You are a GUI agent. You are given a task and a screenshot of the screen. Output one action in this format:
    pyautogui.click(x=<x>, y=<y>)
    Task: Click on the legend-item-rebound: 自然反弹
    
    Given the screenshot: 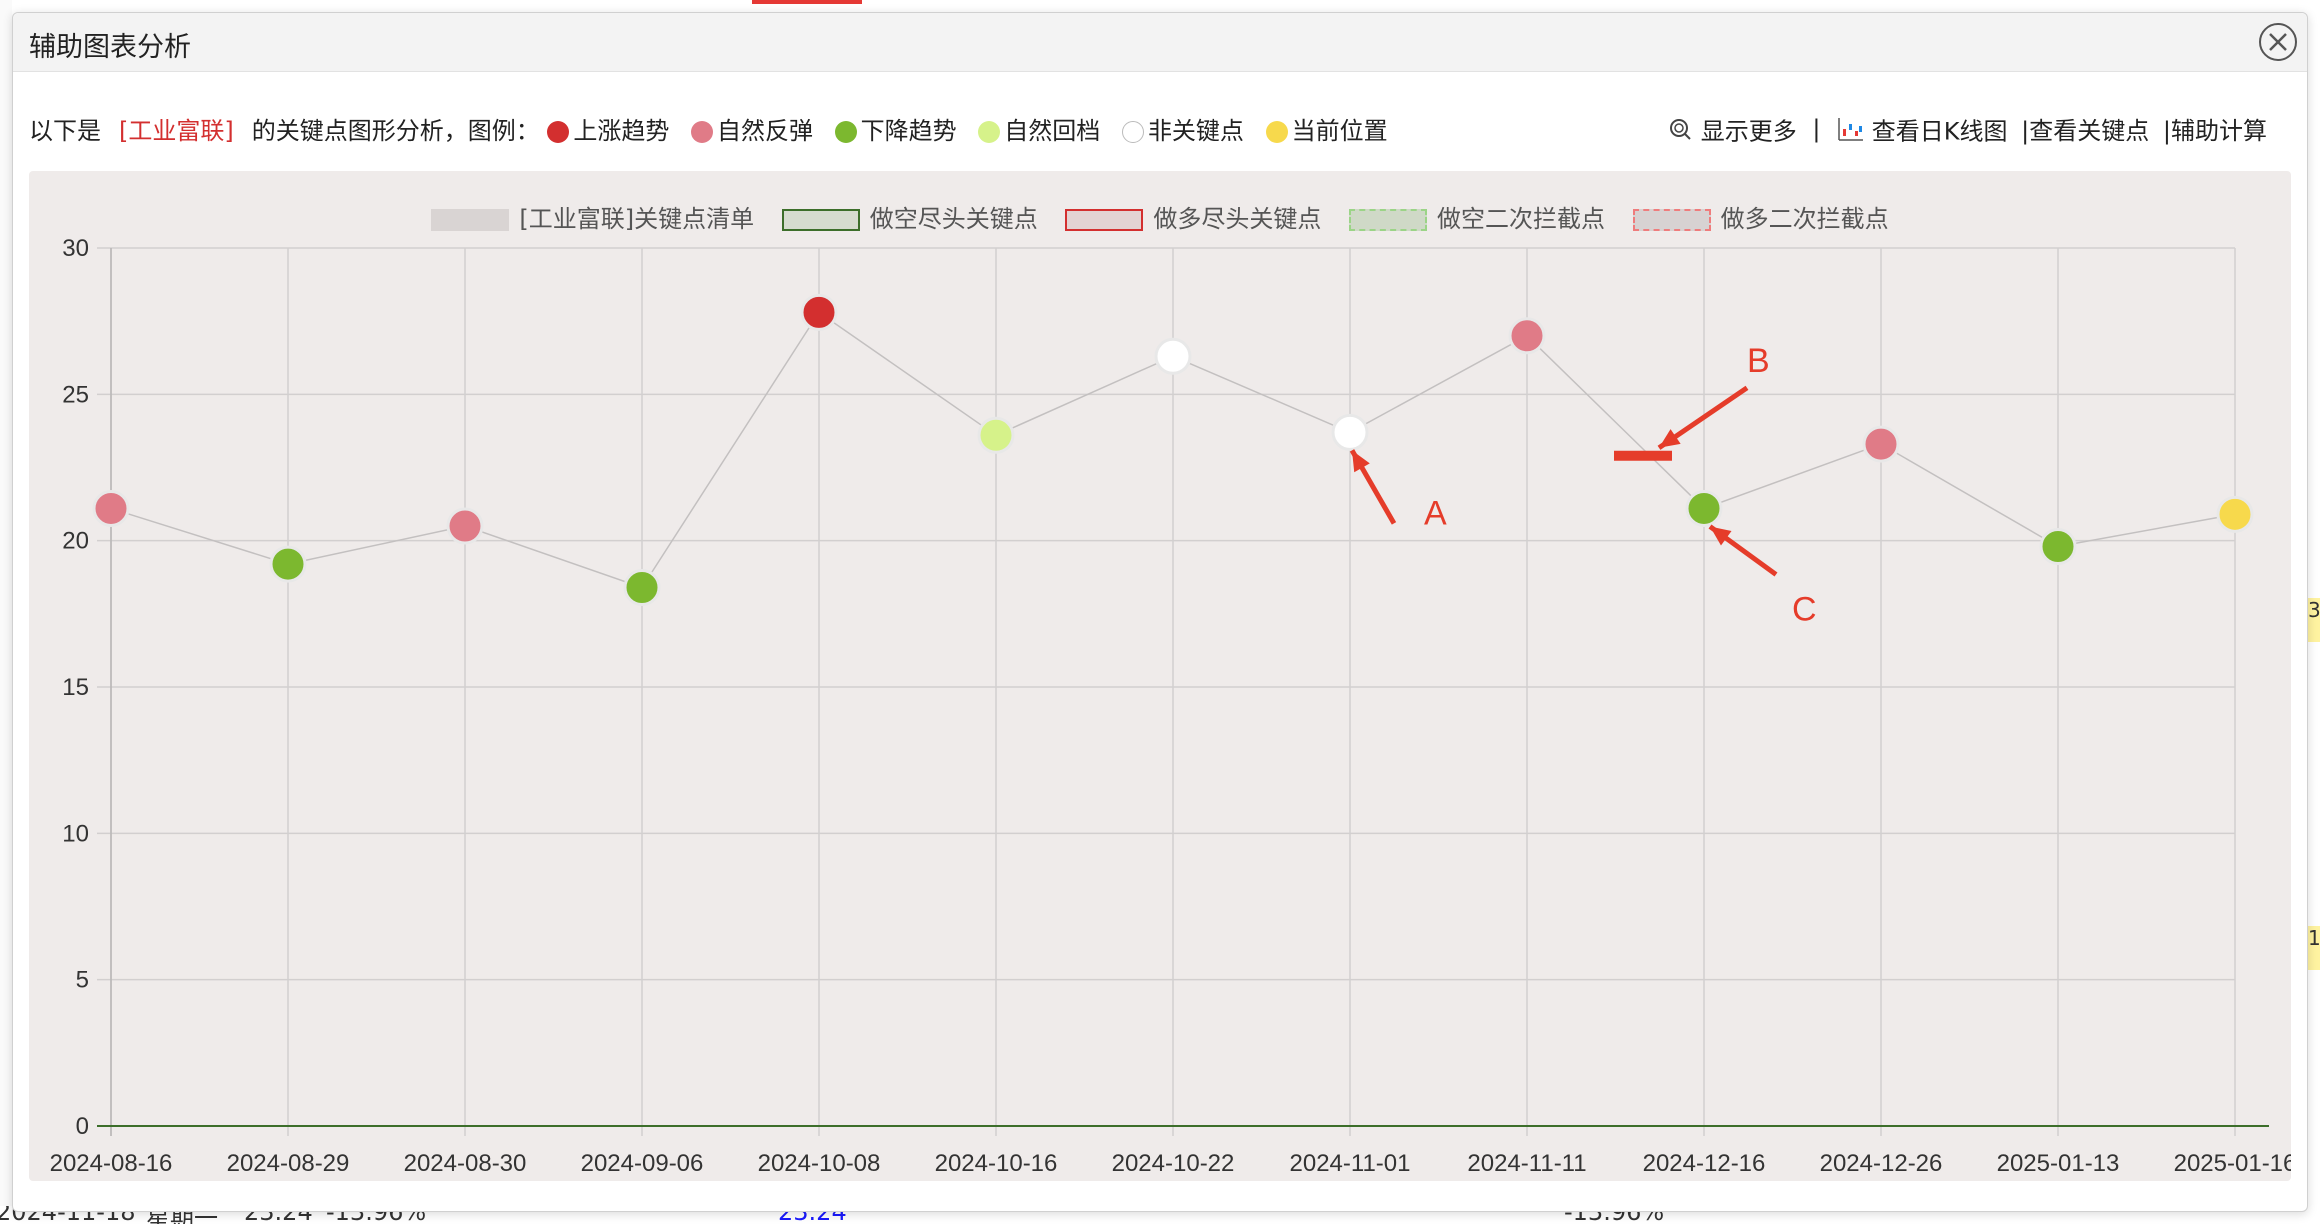 What is the action you would take?
    pyautogui.click(x=752, y=128)
    